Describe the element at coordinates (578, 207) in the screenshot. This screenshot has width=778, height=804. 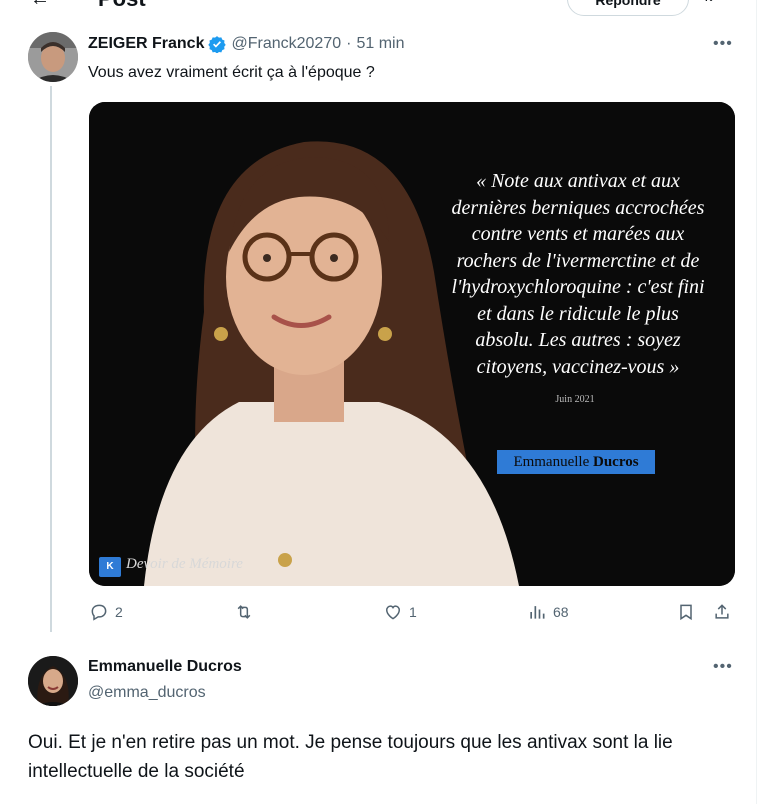
I see `quote-line: dernières berniques accrochées` at that location.